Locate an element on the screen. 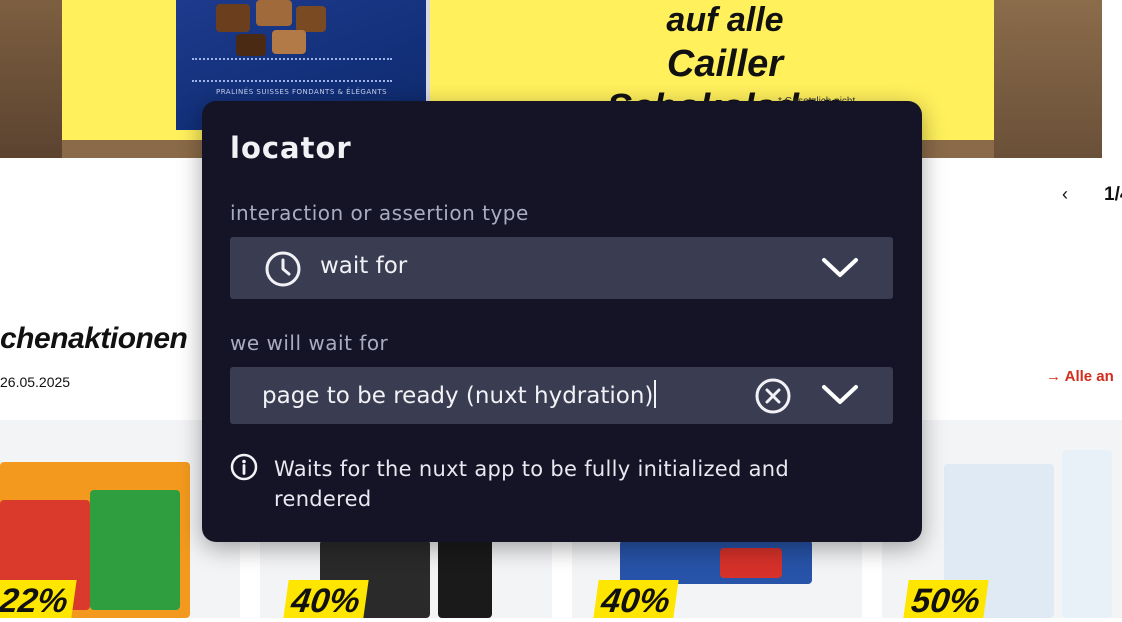 This screenshot has width=1122, height=622. interaction-type-value: wait for is located at coordinates (364, 266).